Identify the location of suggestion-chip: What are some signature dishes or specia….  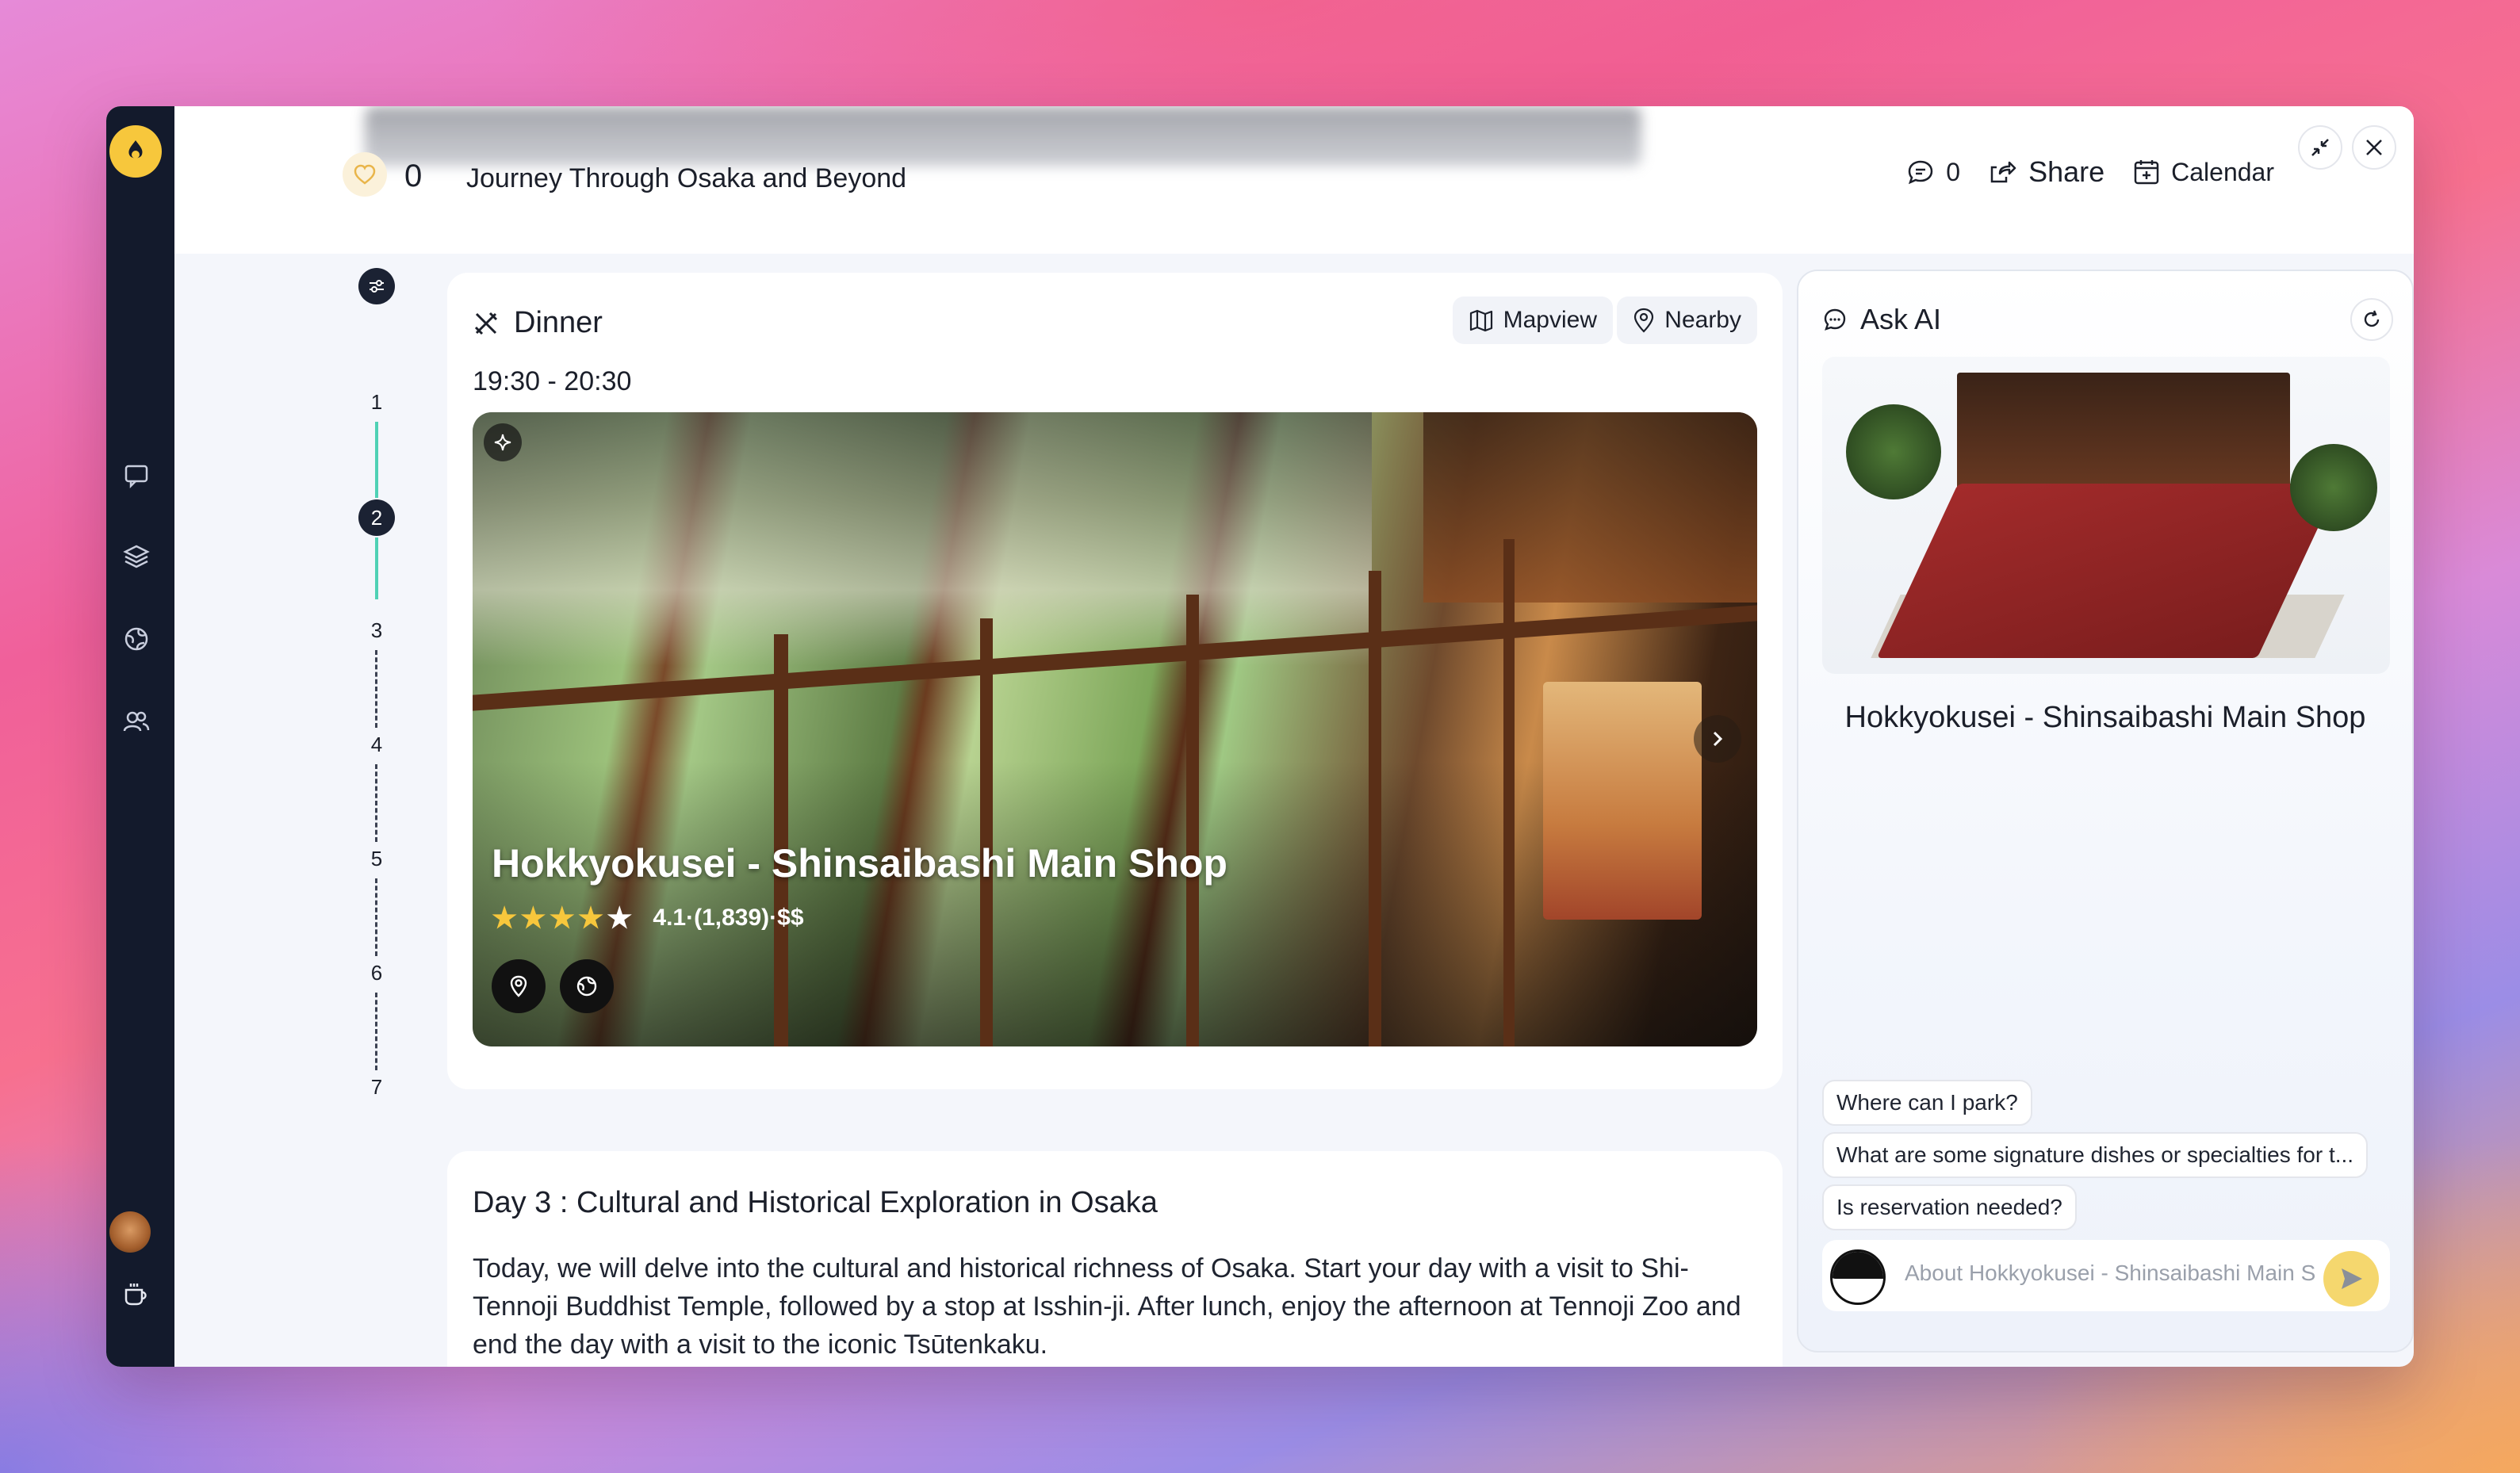
(2095, 1155).